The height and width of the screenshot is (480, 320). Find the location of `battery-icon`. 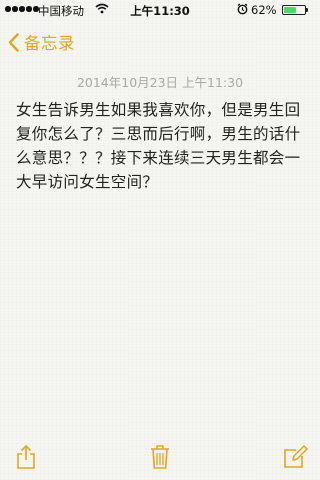

battery-icon is located at coordinates (294, 10).